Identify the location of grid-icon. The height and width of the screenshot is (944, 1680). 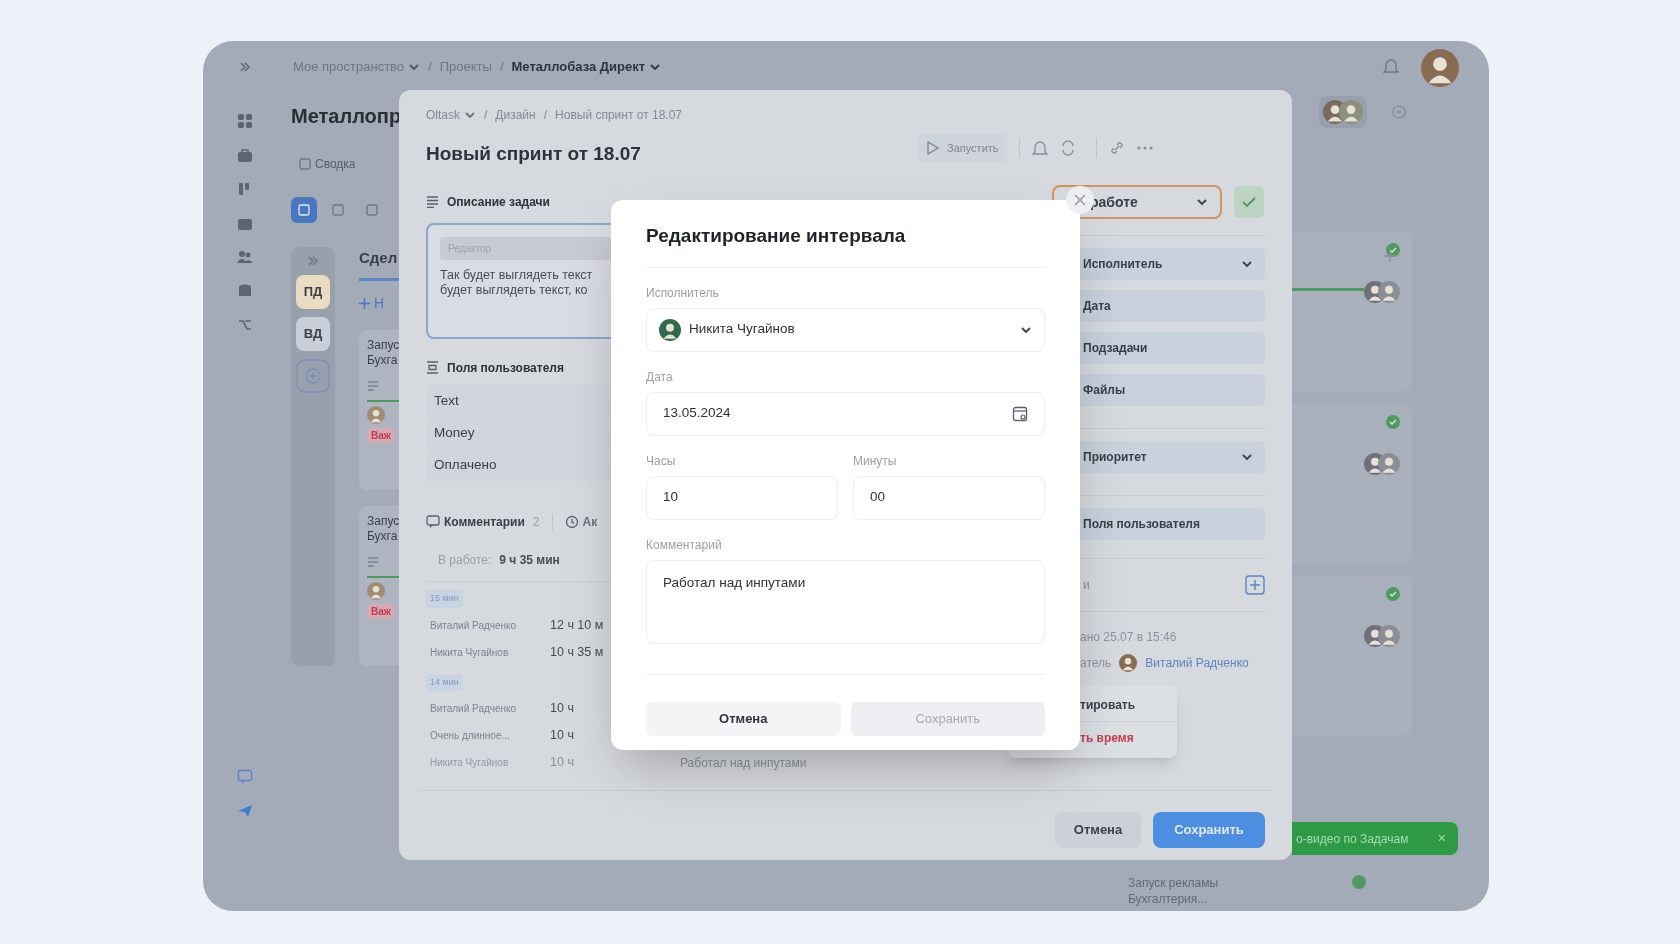
(245, 121).